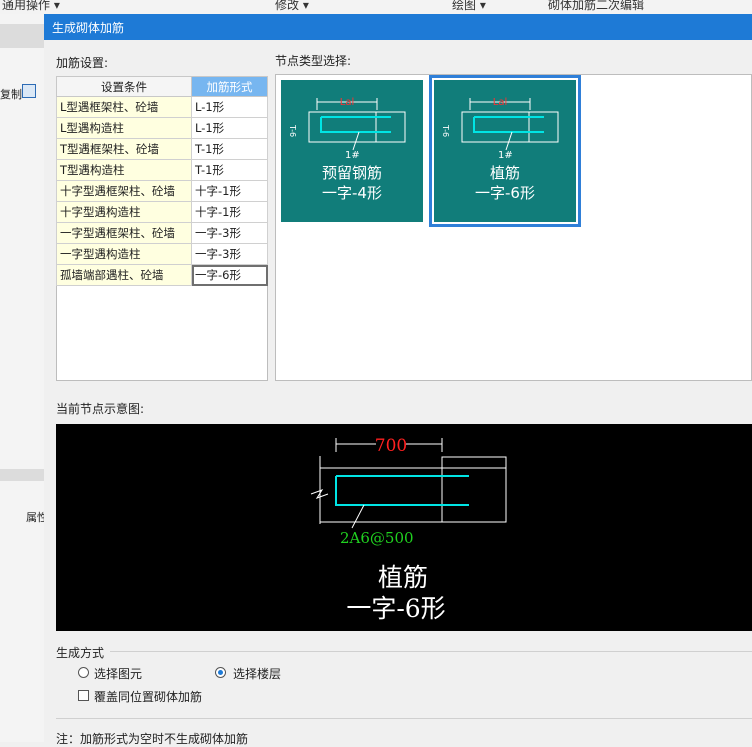 This screenshot has height=747, width=752. I want to click on table-row: 一字型遇框架柱、砼墙 一字-3形, so click(162, 233).